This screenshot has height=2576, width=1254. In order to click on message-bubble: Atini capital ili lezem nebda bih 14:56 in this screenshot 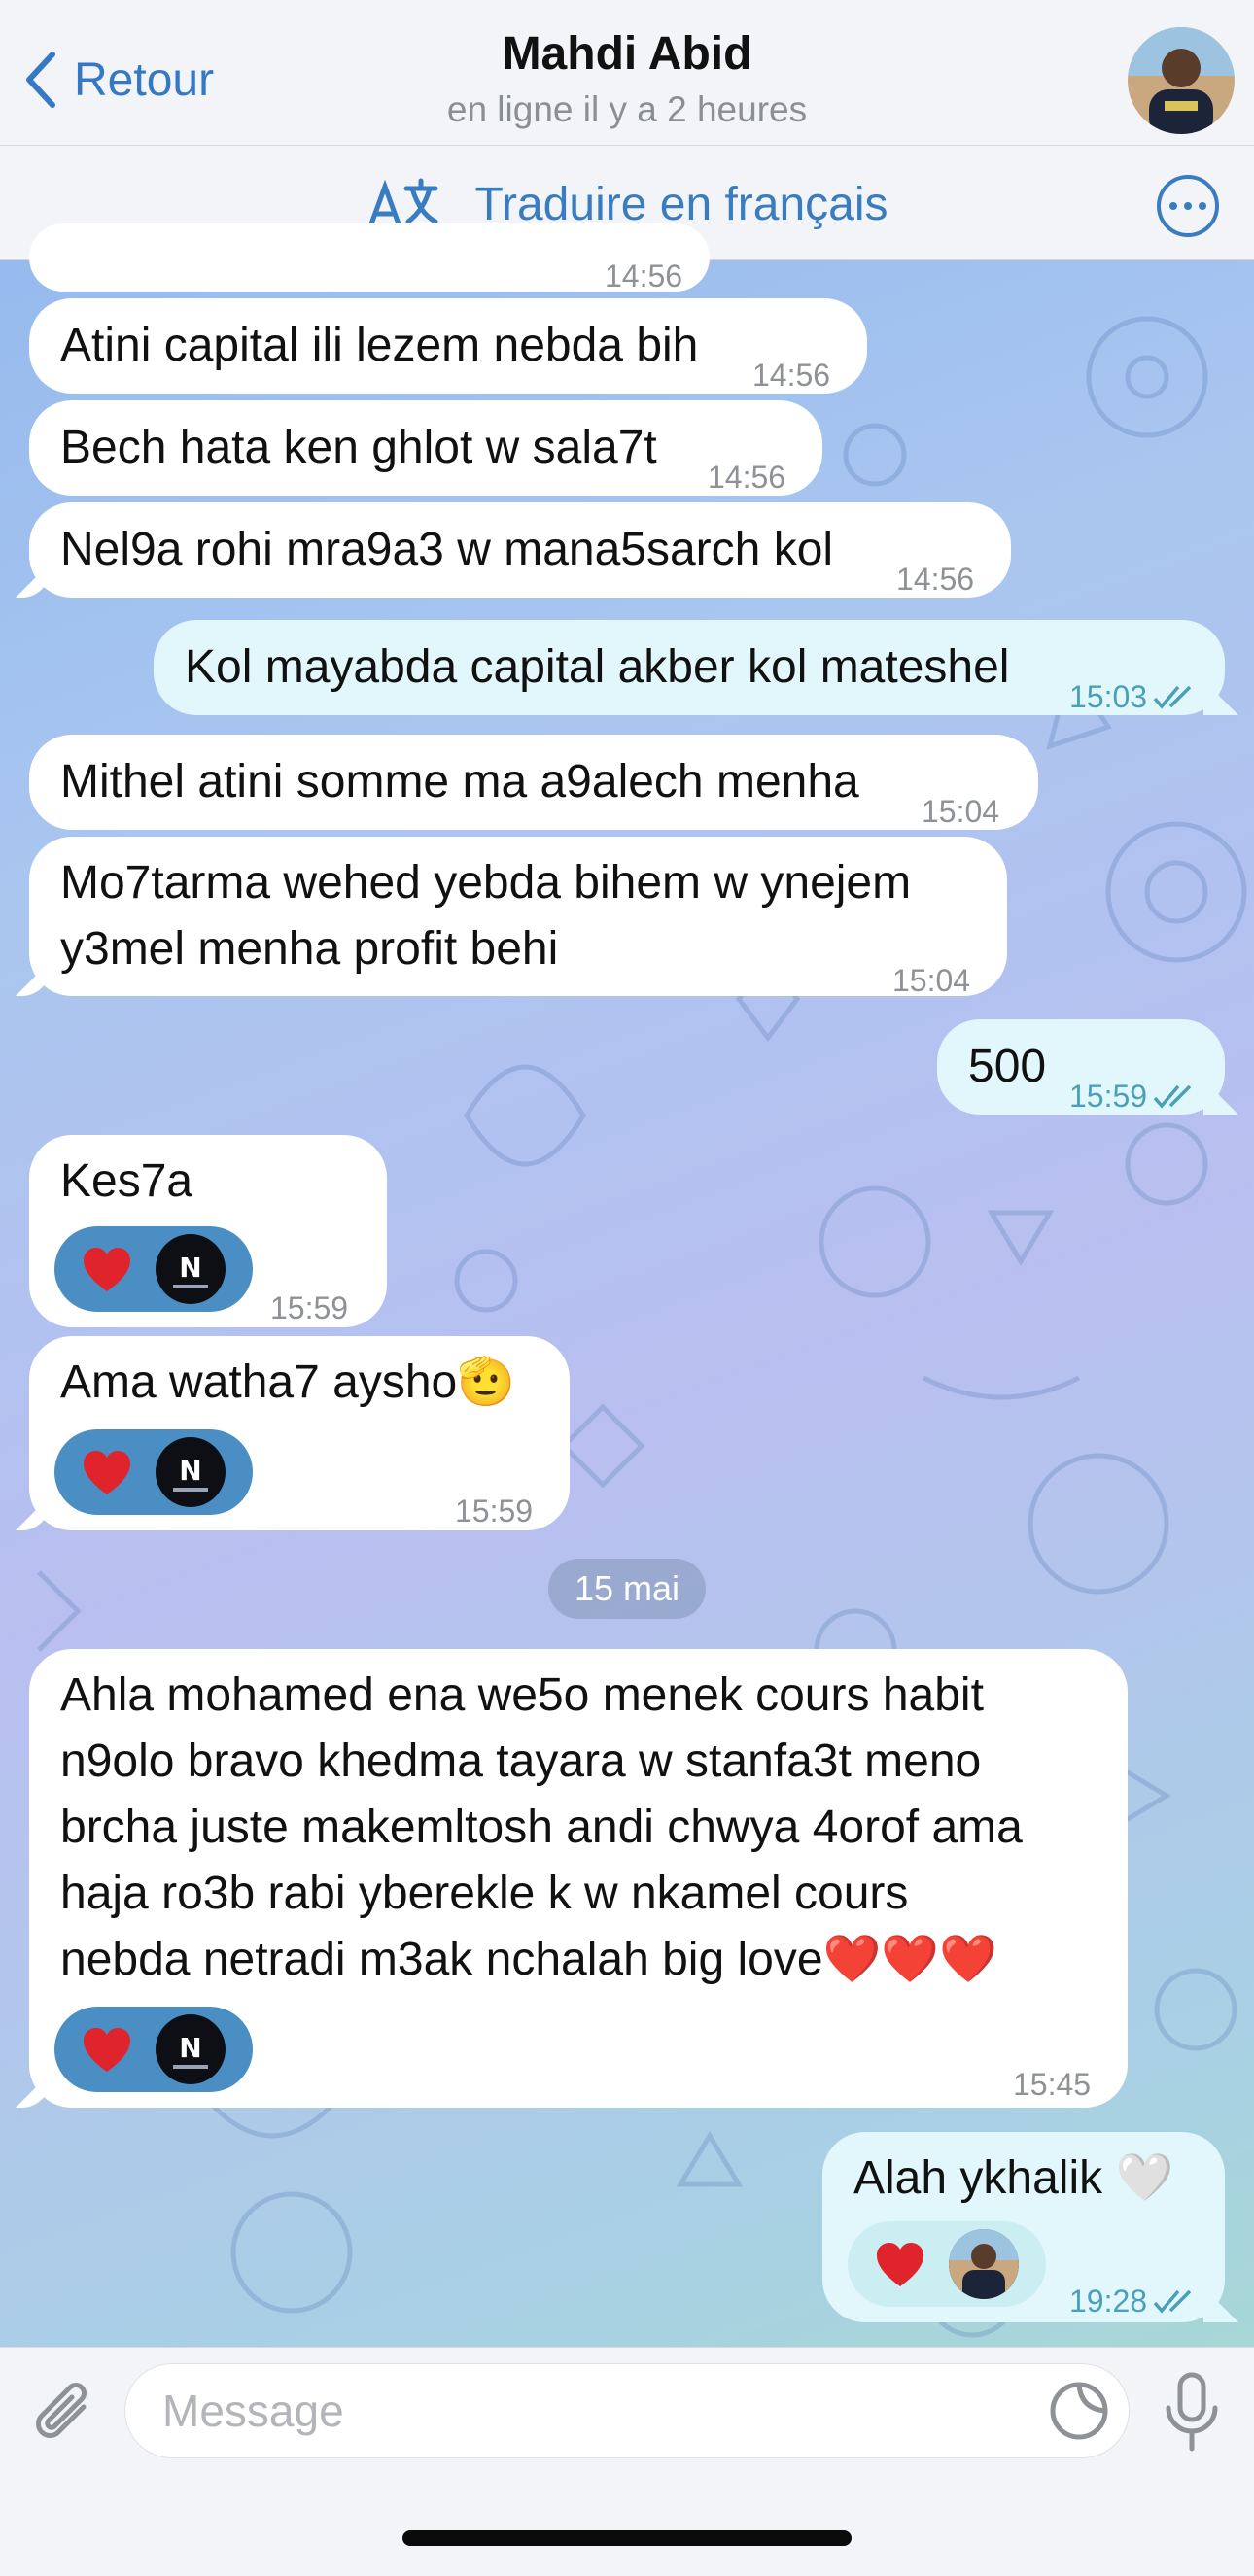, I will do `click(448, 346)`.